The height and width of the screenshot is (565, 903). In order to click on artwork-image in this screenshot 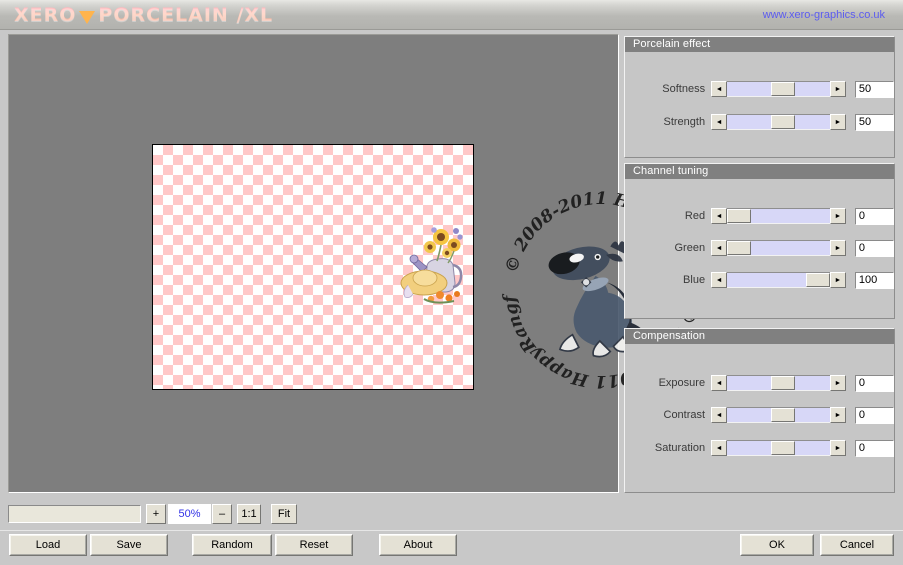, I will do `click(431, 265)`.